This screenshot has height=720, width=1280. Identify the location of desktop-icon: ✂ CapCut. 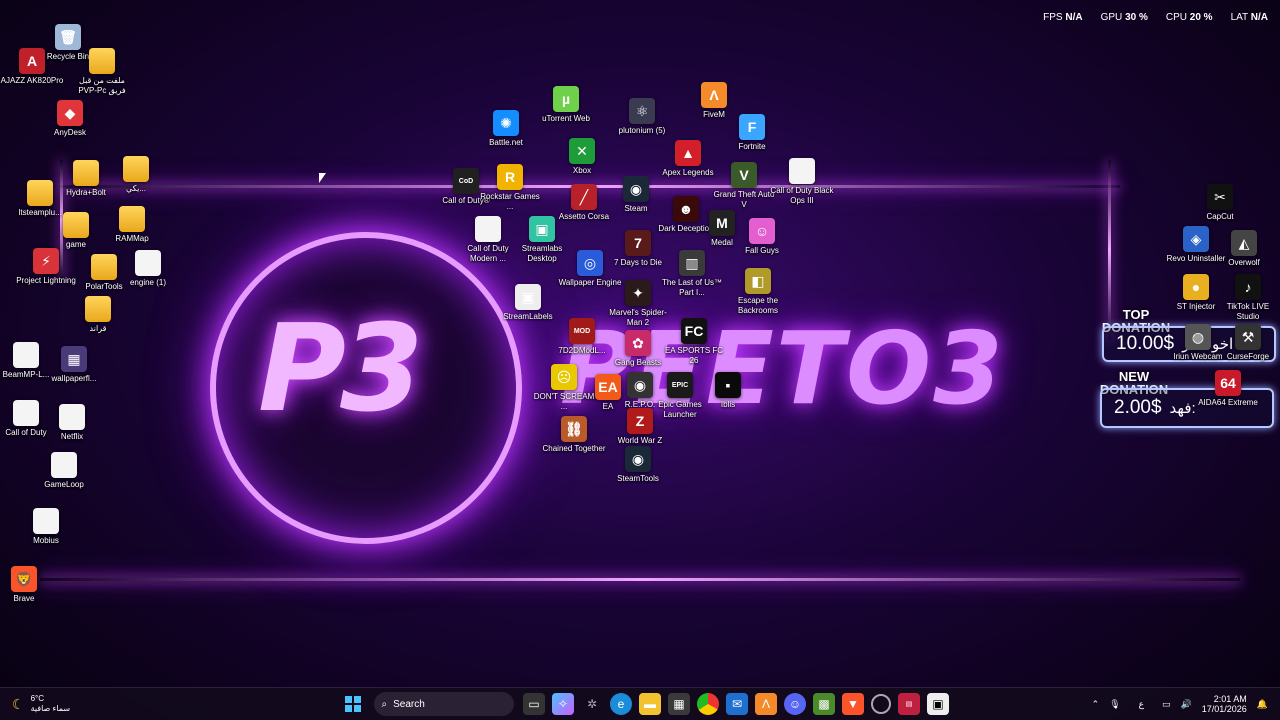
(1220, 203).